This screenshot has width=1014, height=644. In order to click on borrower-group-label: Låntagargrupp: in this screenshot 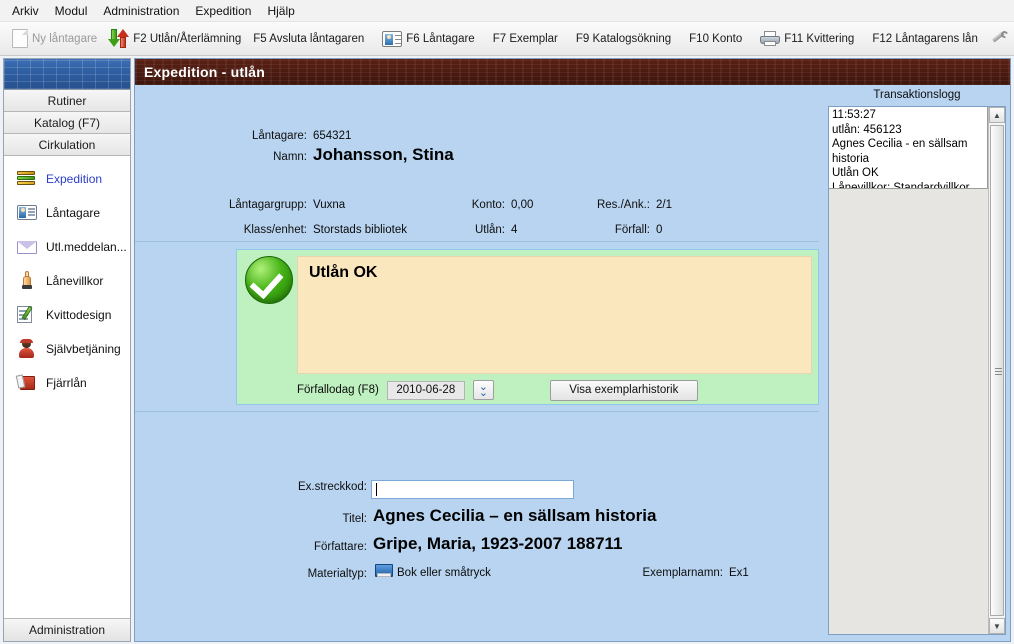, I will do `click(267, 205)`.